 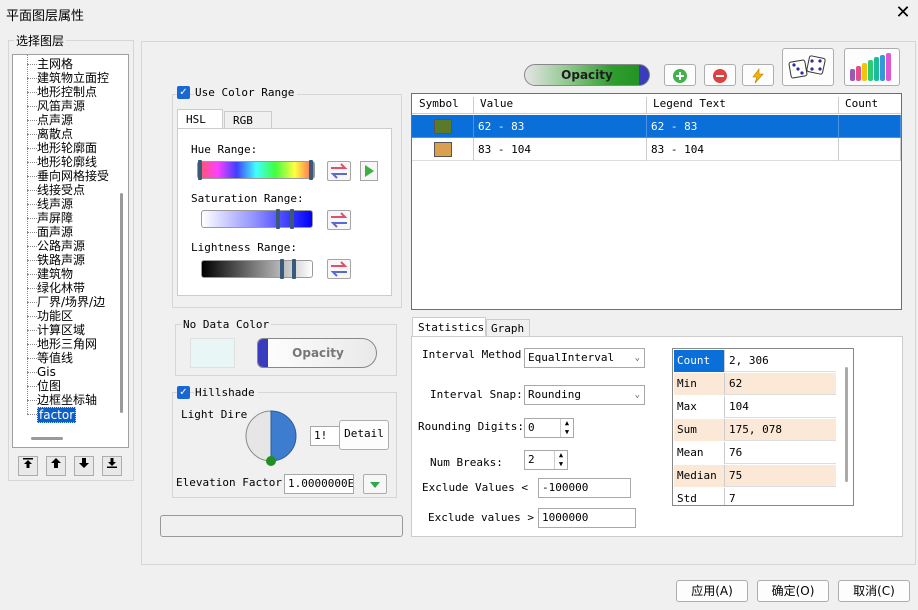 What do you see at coordinates (67, 400) in the screenshot?
I see `layer-item: 边框坐标轴` at bounding box center [67, 400].